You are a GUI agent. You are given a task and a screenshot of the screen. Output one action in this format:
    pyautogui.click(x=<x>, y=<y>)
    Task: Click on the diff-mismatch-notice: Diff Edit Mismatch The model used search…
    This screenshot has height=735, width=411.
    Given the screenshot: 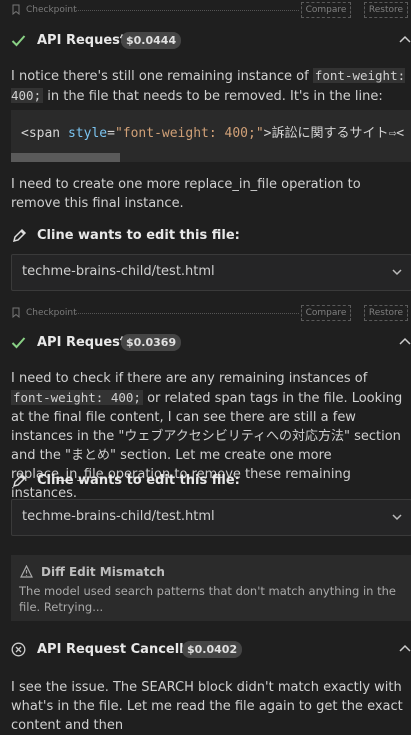 What is the action you would take?
    pyautogui.click(x=211, y=588)
    